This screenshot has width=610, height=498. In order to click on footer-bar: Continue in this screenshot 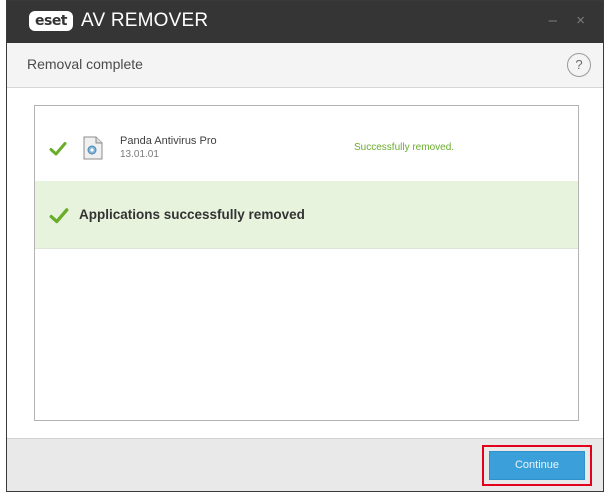, I will do `click(305, 464)`.